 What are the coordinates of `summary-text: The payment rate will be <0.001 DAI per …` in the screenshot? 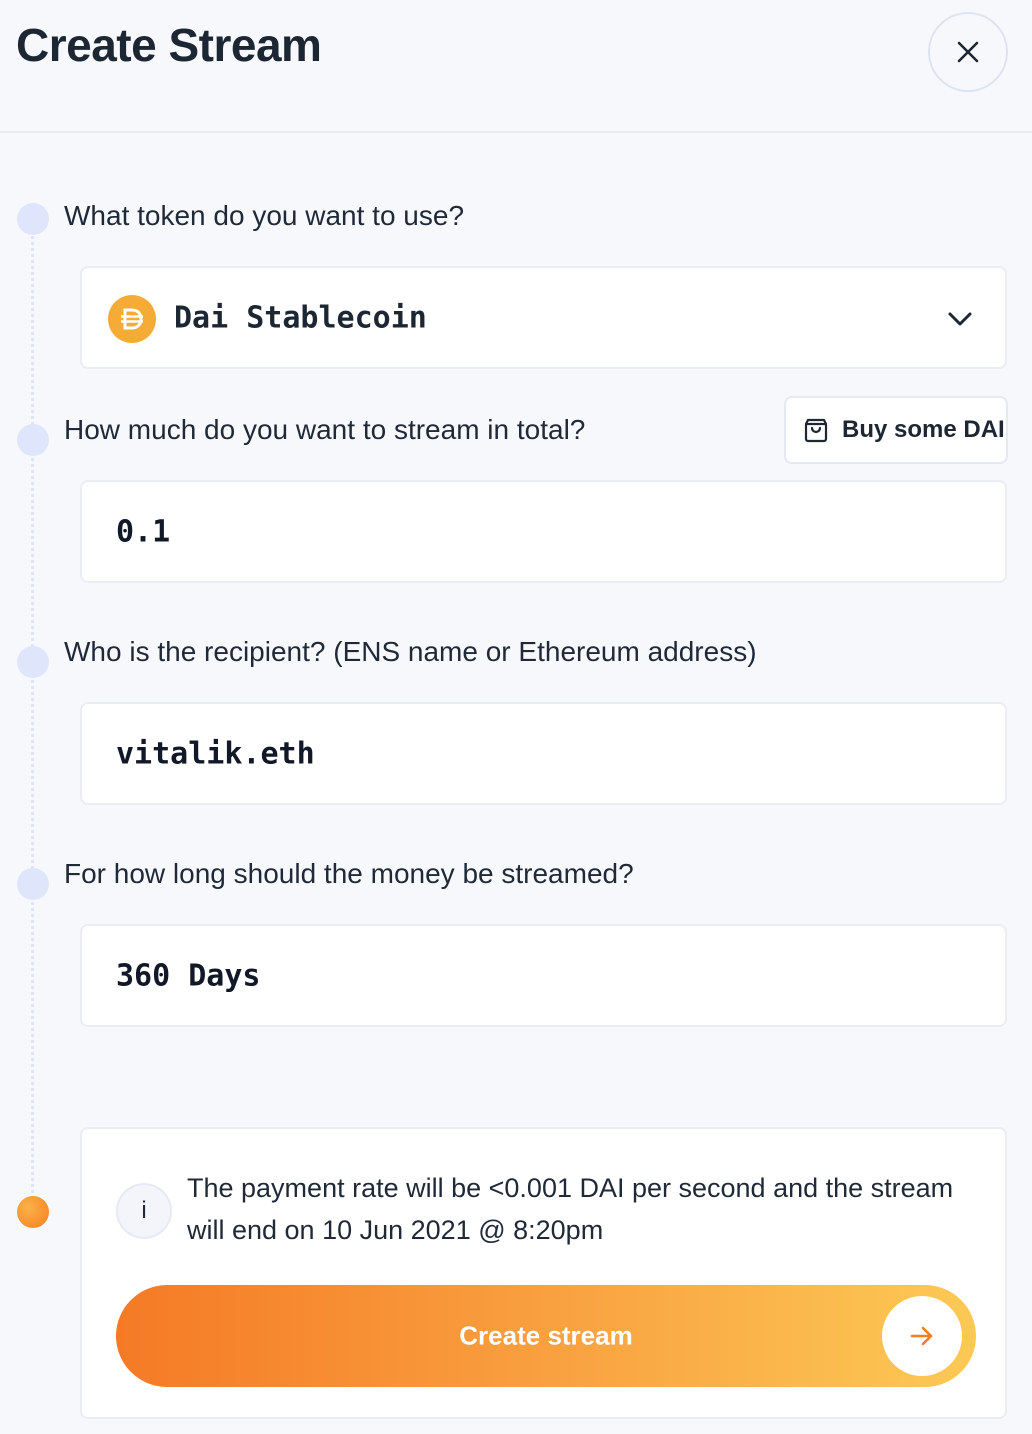 It's located at (570, 1209).